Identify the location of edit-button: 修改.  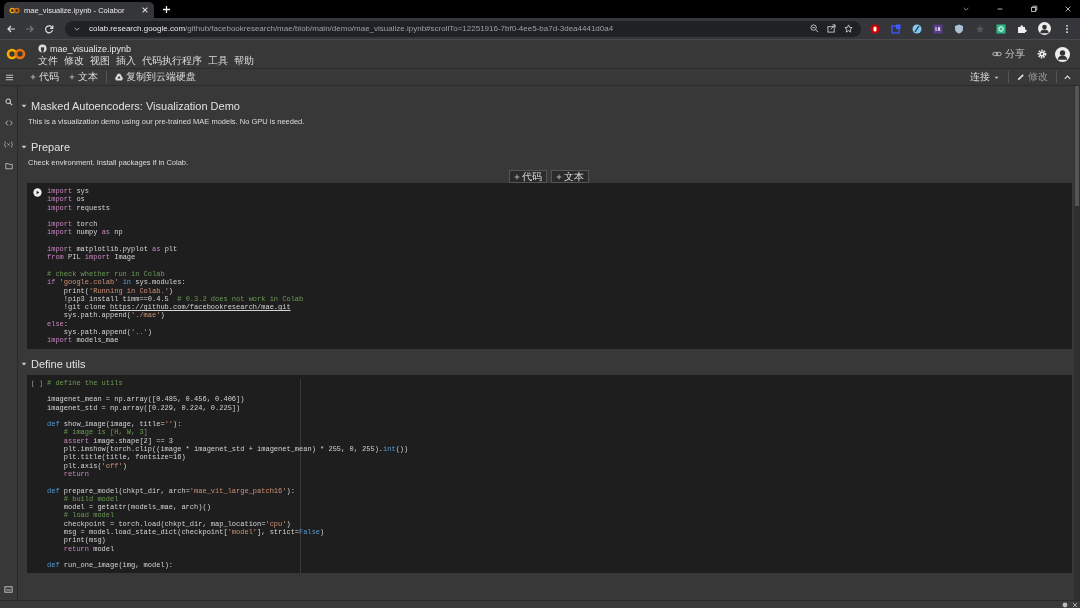
(1032, 77).